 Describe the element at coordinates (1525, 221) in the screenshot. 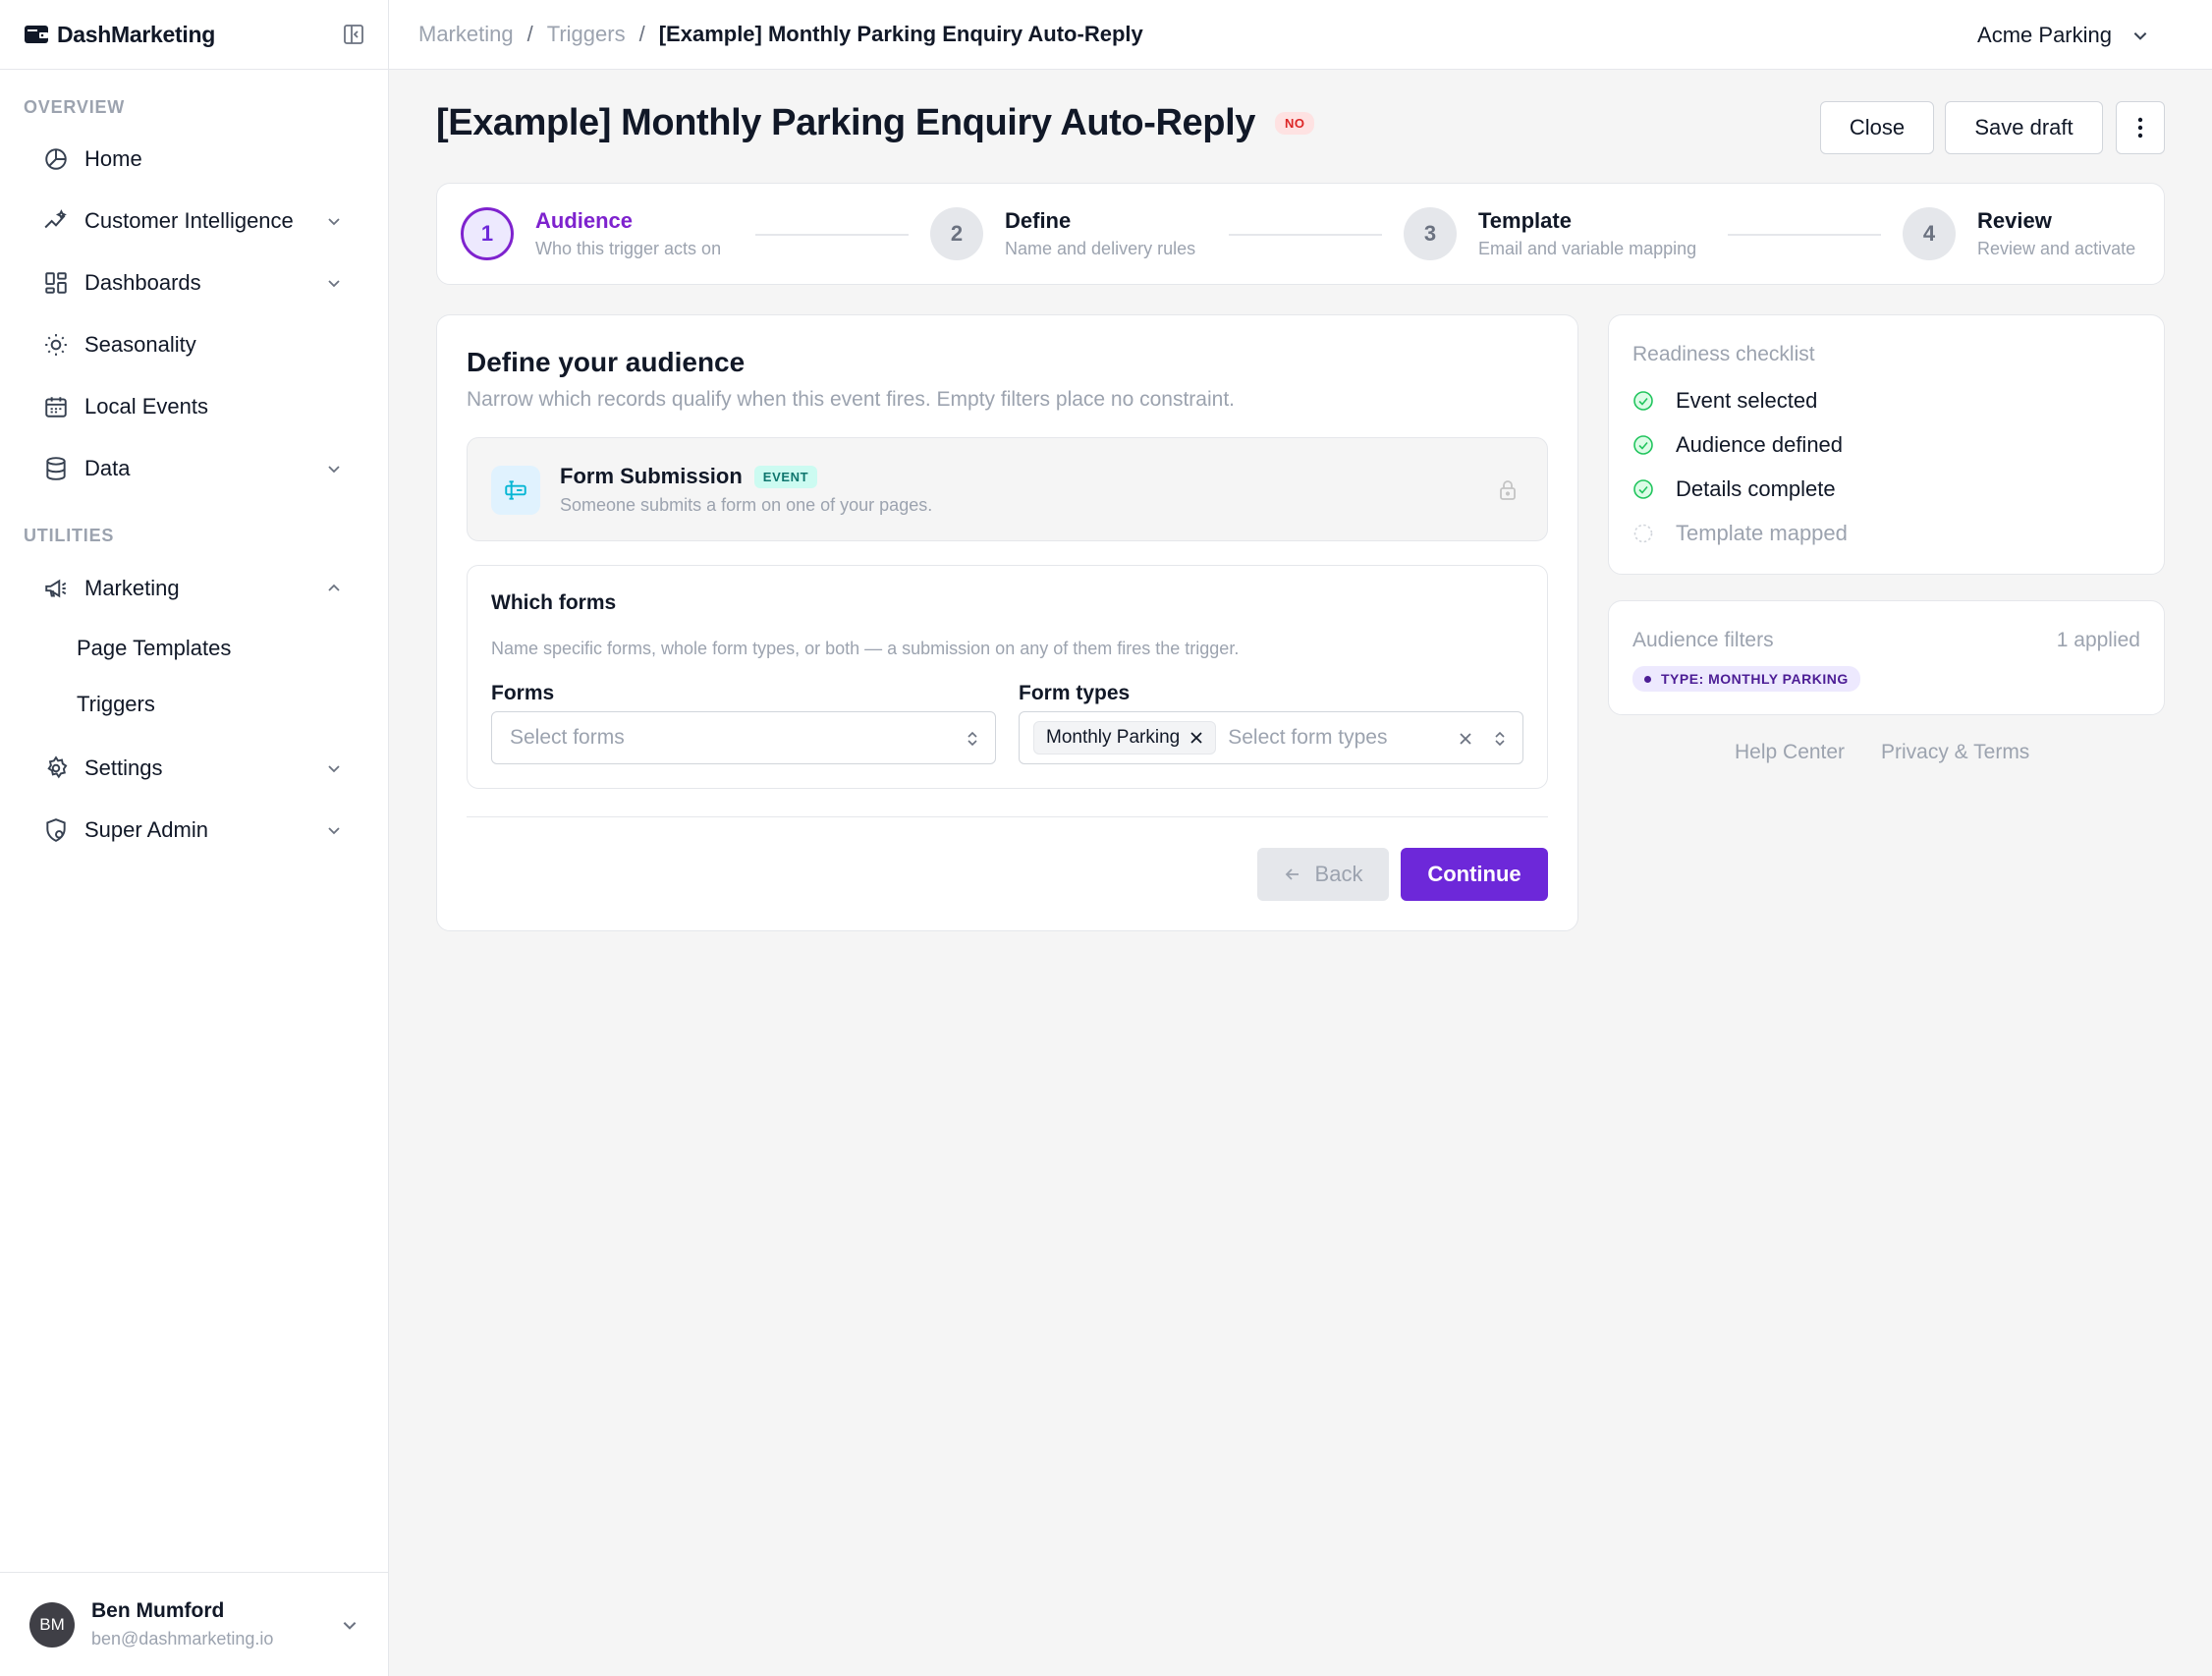

I see `step-title: Template` at that location.